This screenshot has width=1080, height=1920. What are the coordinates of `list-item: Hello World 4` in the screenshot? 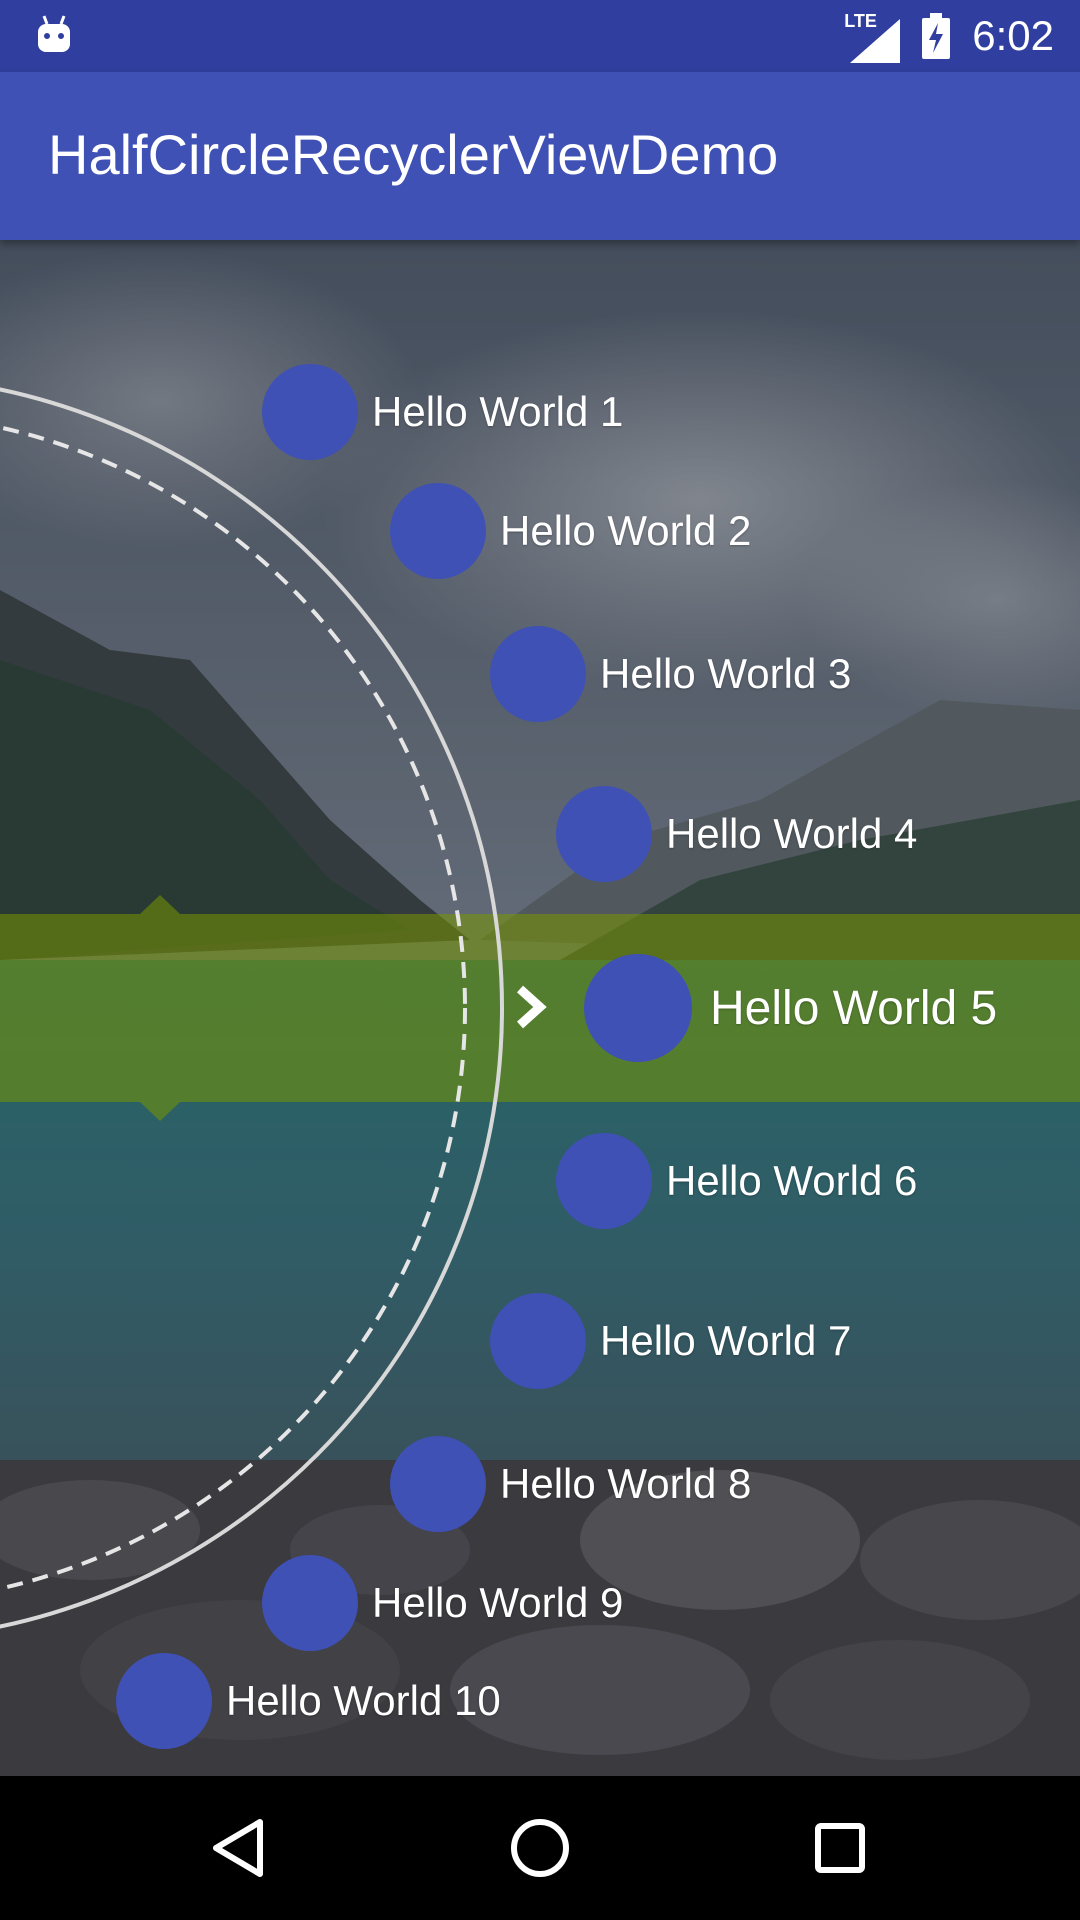 It's located at (736, 834).